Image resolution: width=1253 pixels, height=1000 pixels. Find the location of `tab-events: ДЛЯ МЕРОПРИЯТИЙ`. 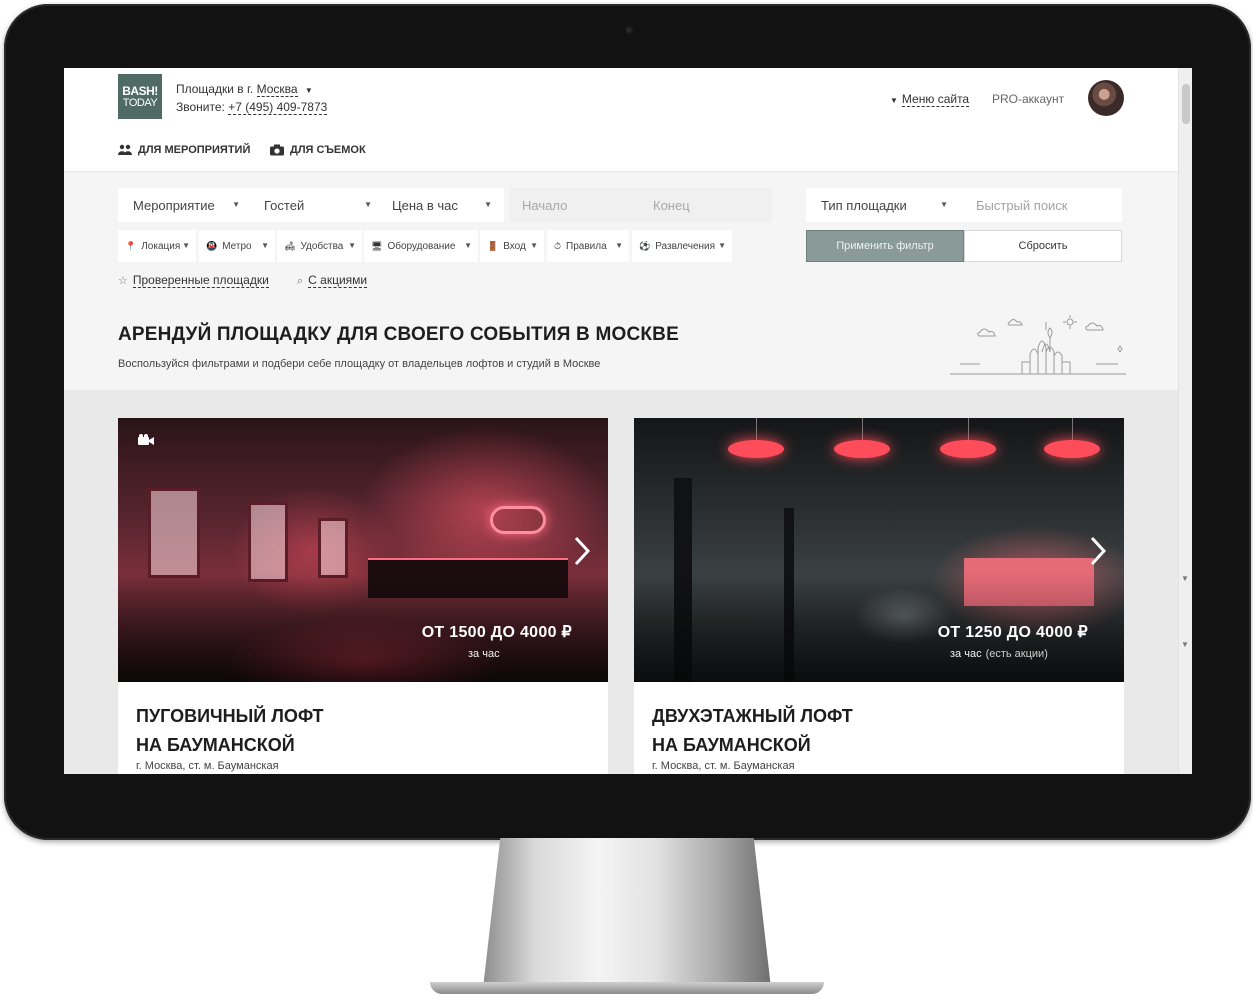

tab-events: ДЛЯ МЕРОПРИЯТИЙ is located at coordinates (184, 150).